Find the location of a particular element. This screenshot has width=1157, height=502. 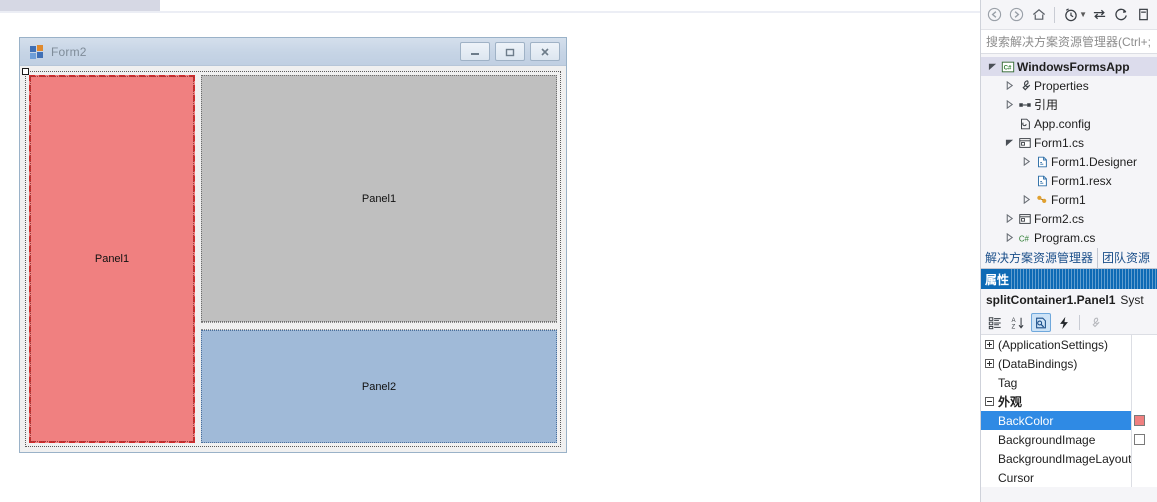

events-button is located at coordinates (1064, 322).